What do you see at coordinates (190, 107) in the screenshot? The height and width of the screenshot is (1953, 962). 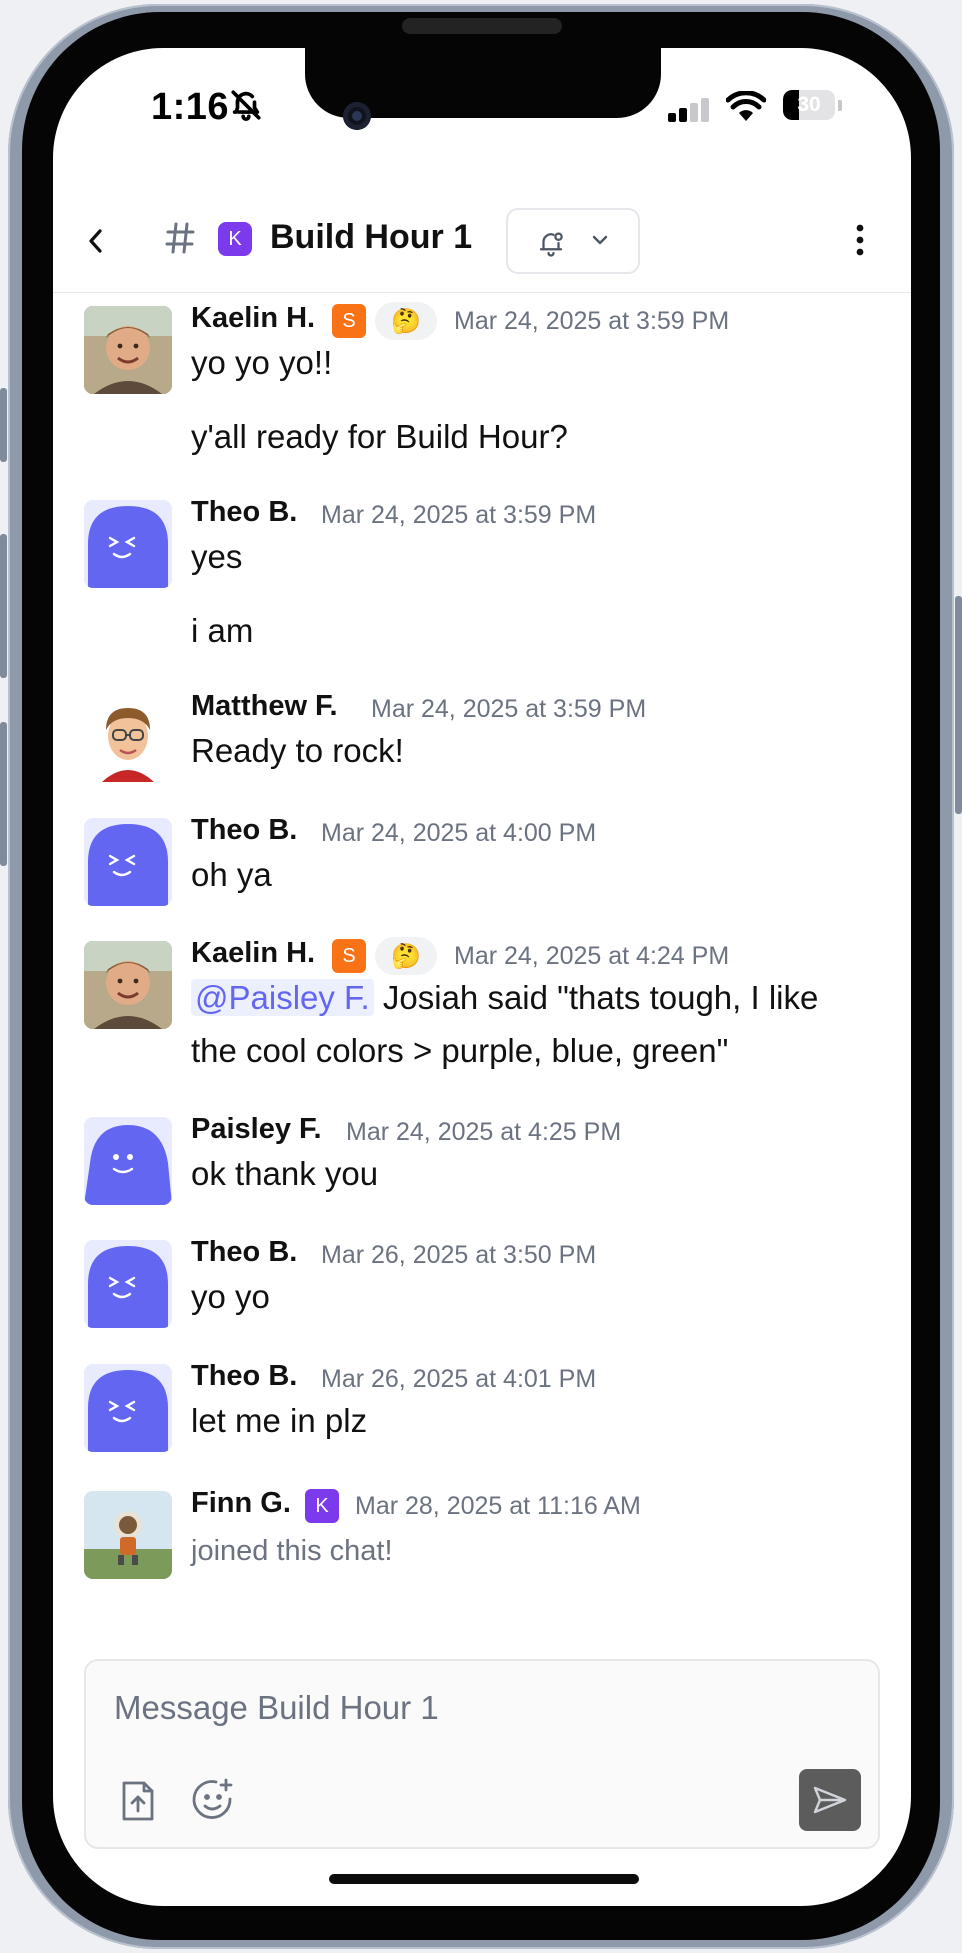 I see `status-time: 1:16` at bounding box center [190, 107].